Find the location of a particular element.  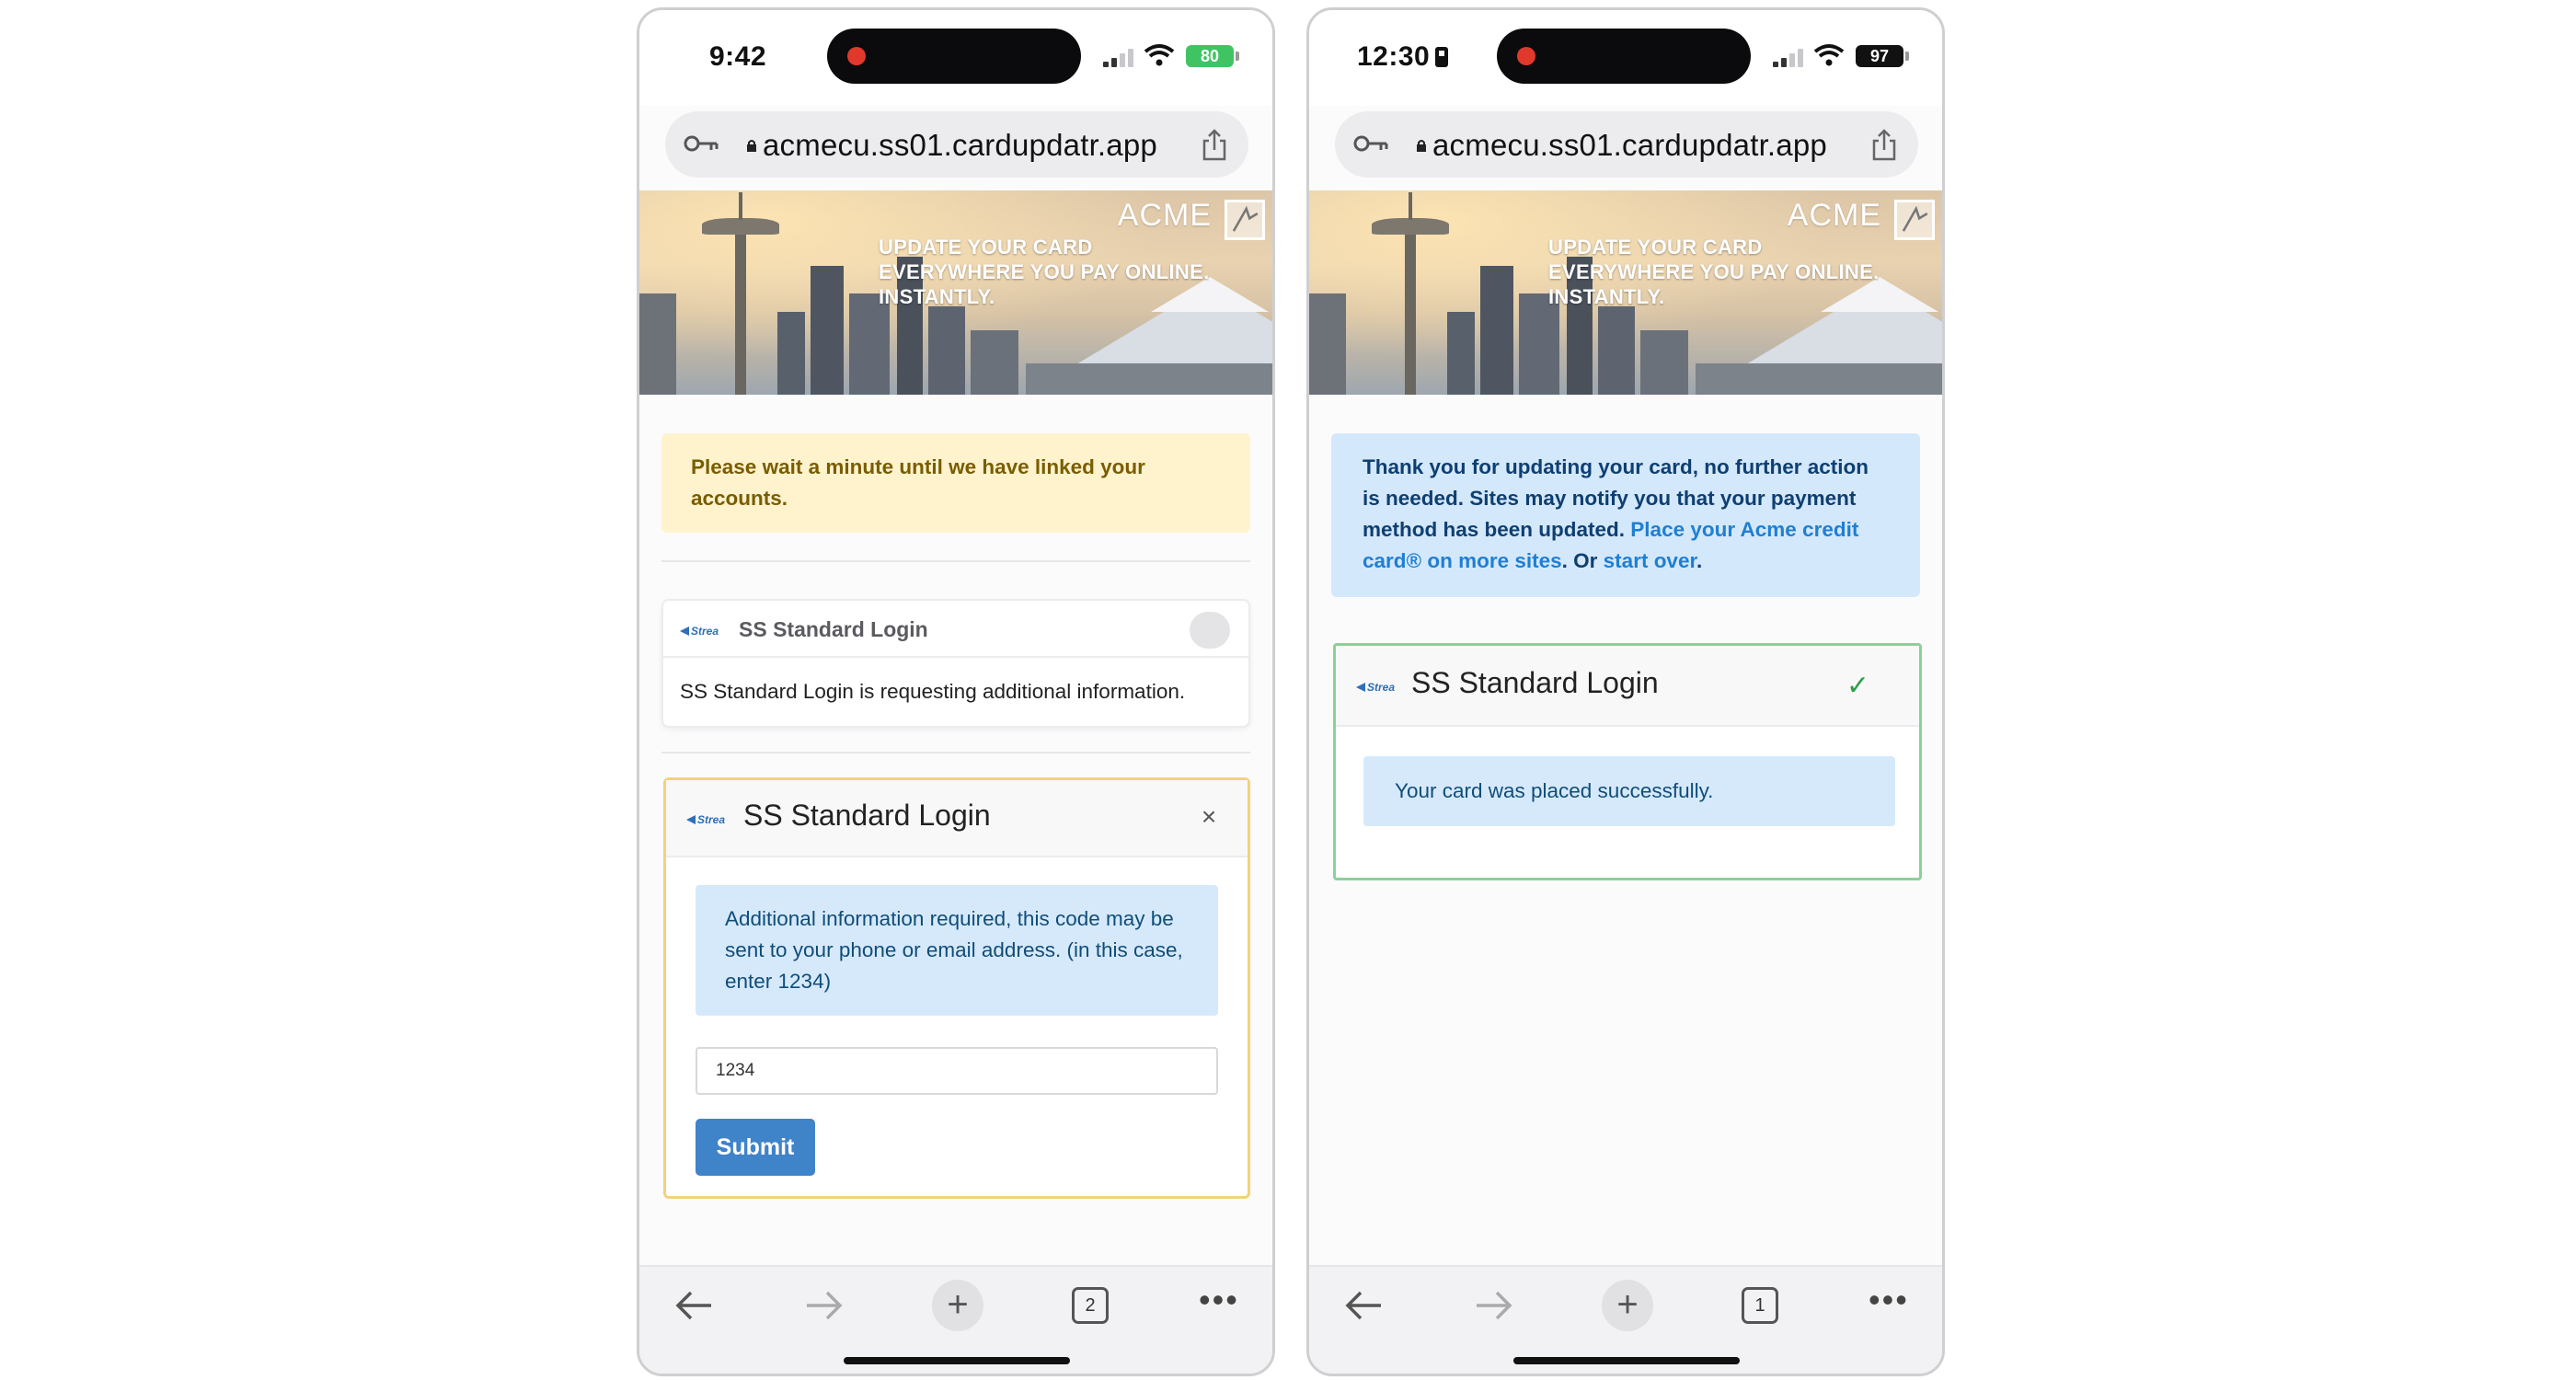

status-time: 12:30 is located at coordinates (1403, 57).